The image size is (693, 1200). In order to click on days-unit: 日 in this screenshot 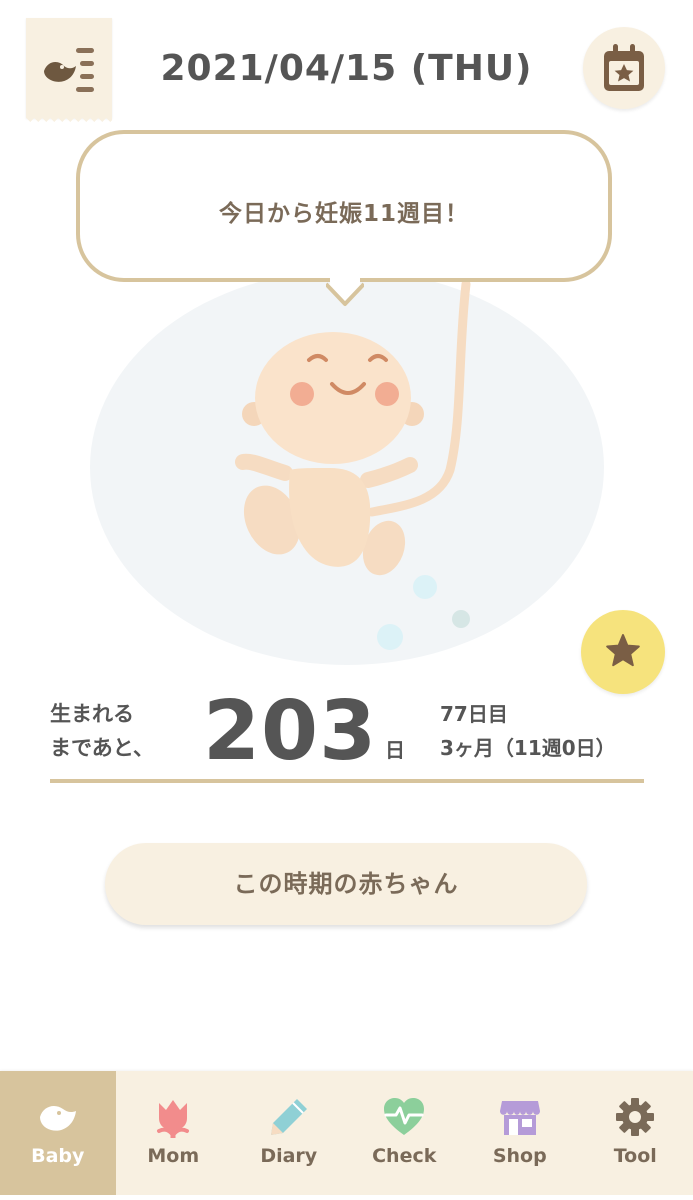, I will do `click(395, 750)`.